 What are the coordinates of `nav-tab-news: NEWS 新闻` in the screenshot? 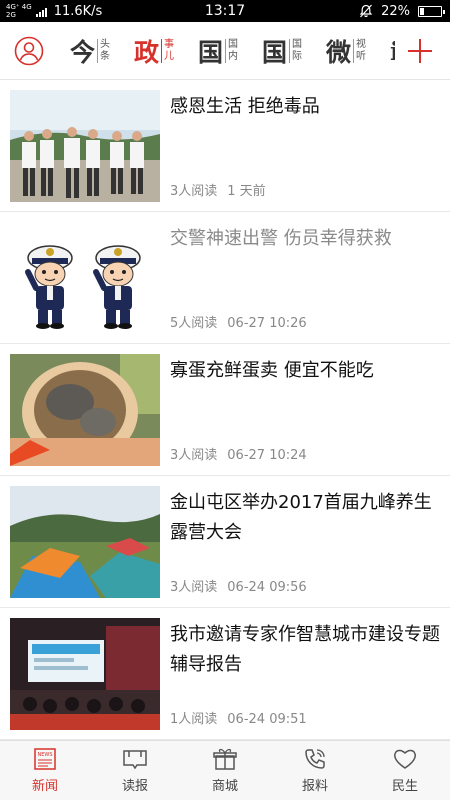 It's located at (45, 770).